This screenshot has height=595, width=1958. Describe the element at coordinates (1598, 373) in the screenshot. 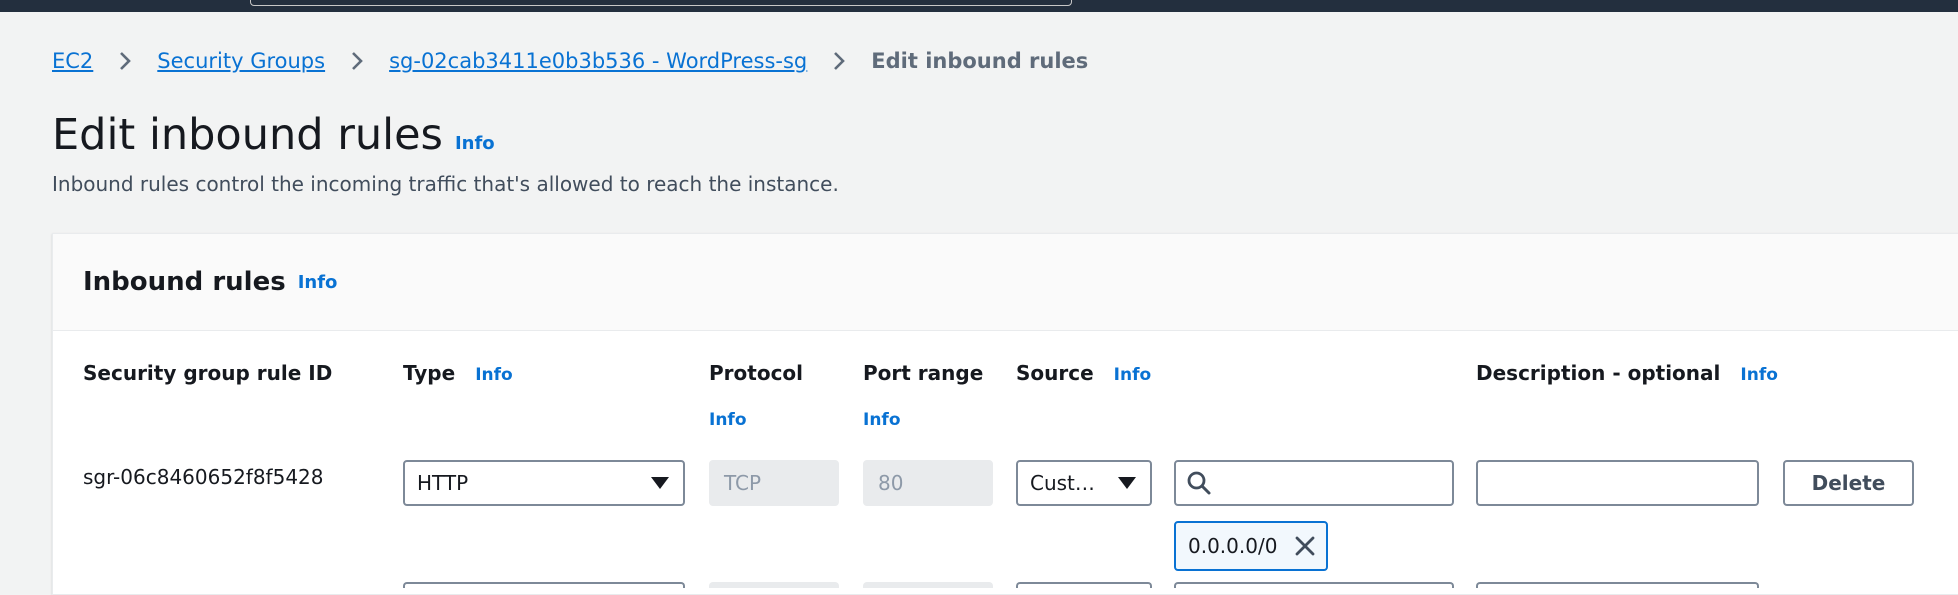

I see `column-header-description-label: Description - optional` at that location.